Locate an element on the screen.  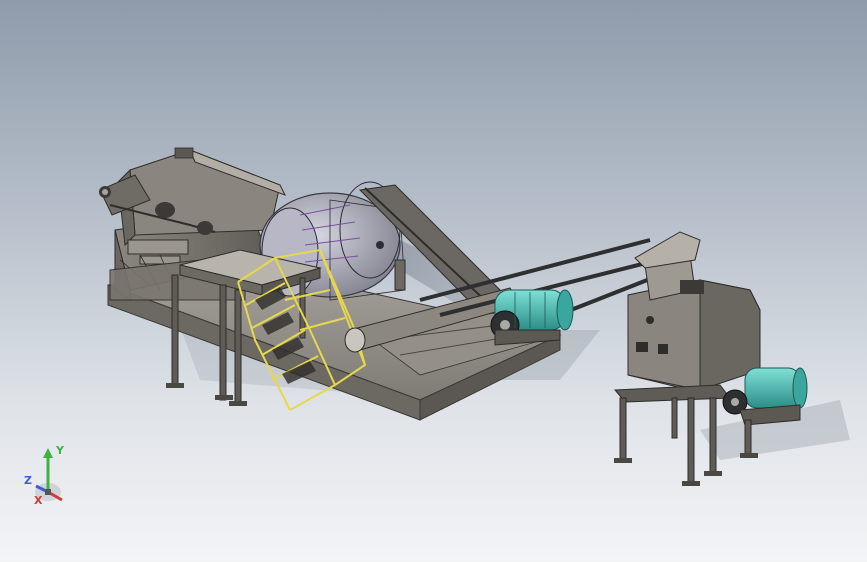
y-axis-arrowhead is located at coordinates (48, 453).